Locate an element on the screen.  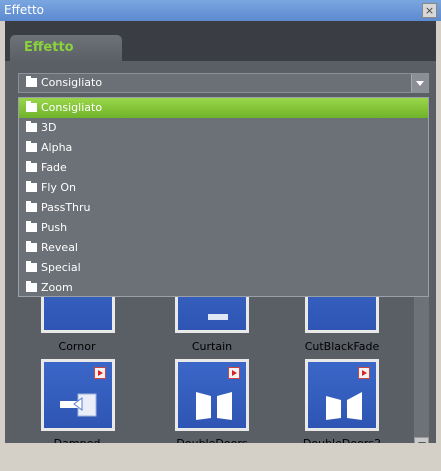
dropdown-item: Push is located at coordinates (223, 228).